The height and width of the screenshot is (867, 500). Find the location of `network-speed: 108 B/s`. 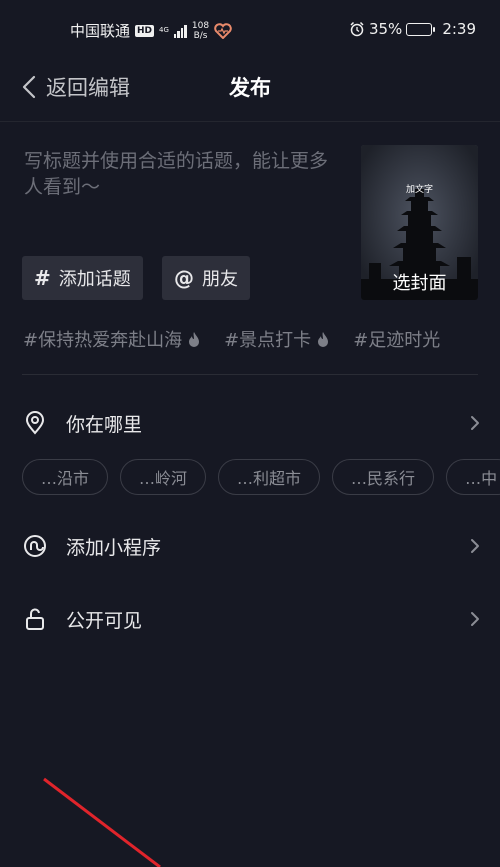

network-speed: 108 B/s is located at coordinates (200, 31).